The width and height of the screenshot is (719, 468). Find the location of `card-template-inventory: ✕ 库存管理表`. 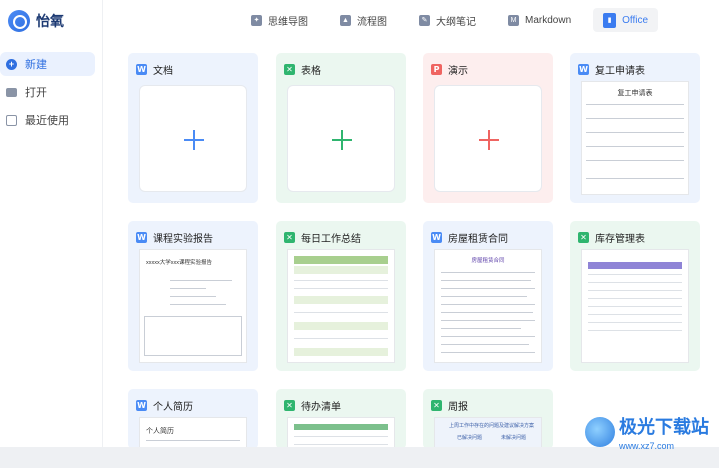

card-template-inventory: ✕ 库存管理表 is located at coordinates (635, 296).